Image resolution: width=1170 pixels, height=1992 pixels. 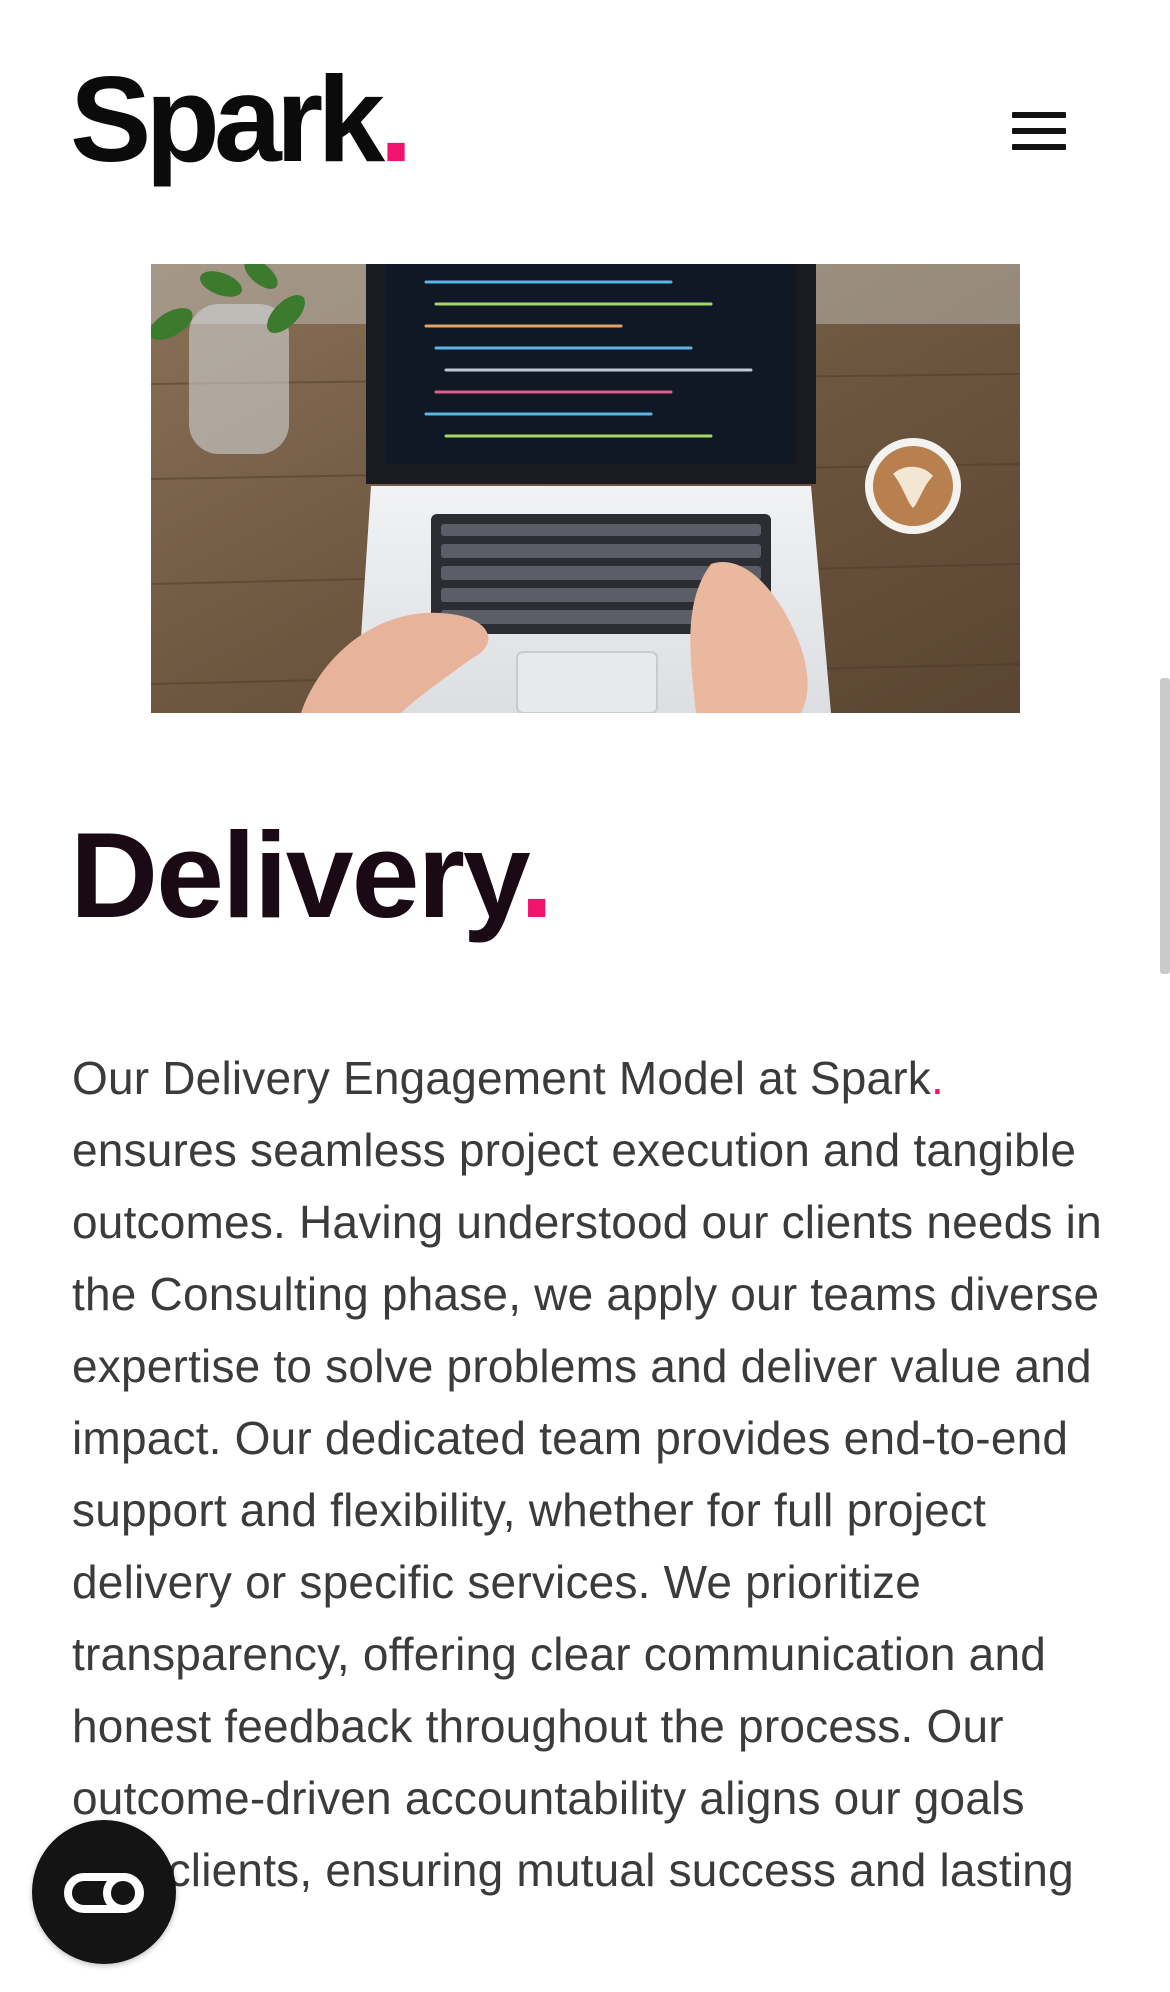 I want to click on toggle-switch-button, so click(x=104, y=1892).